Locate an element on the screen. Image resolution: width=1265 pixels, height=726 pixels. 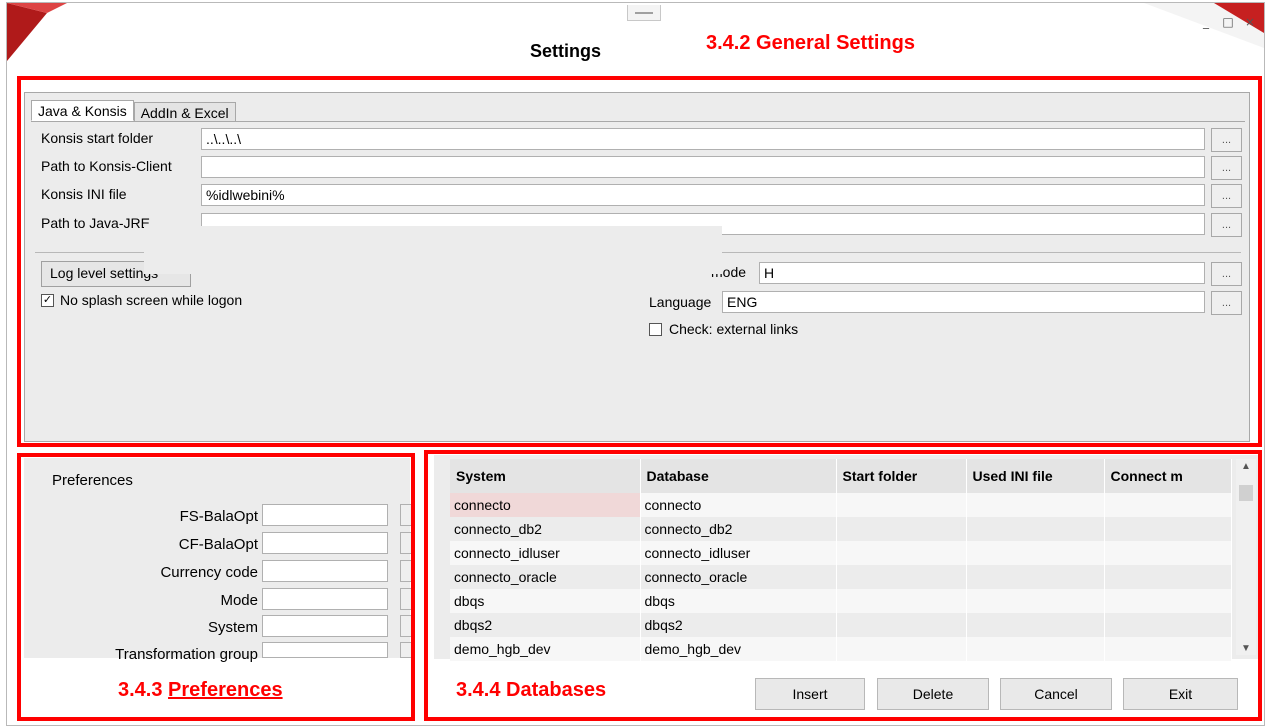
close-button: × is located at coordinates (1250, 22).